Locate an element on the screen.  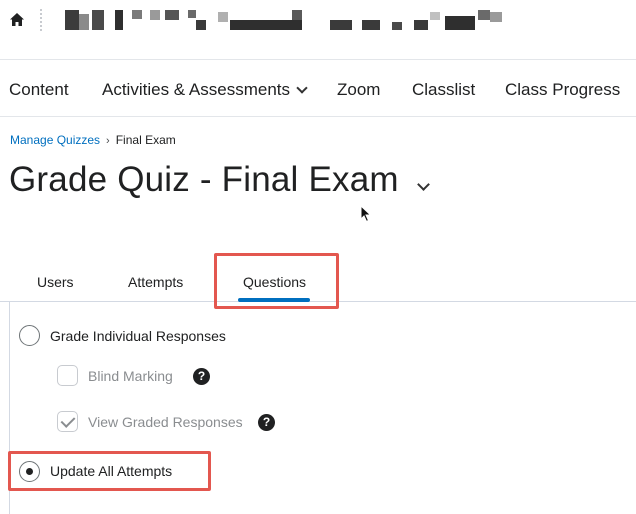
breadcrumb-link-manage-quizzes: Manage Quizzes is located at coordinates (55, 140).